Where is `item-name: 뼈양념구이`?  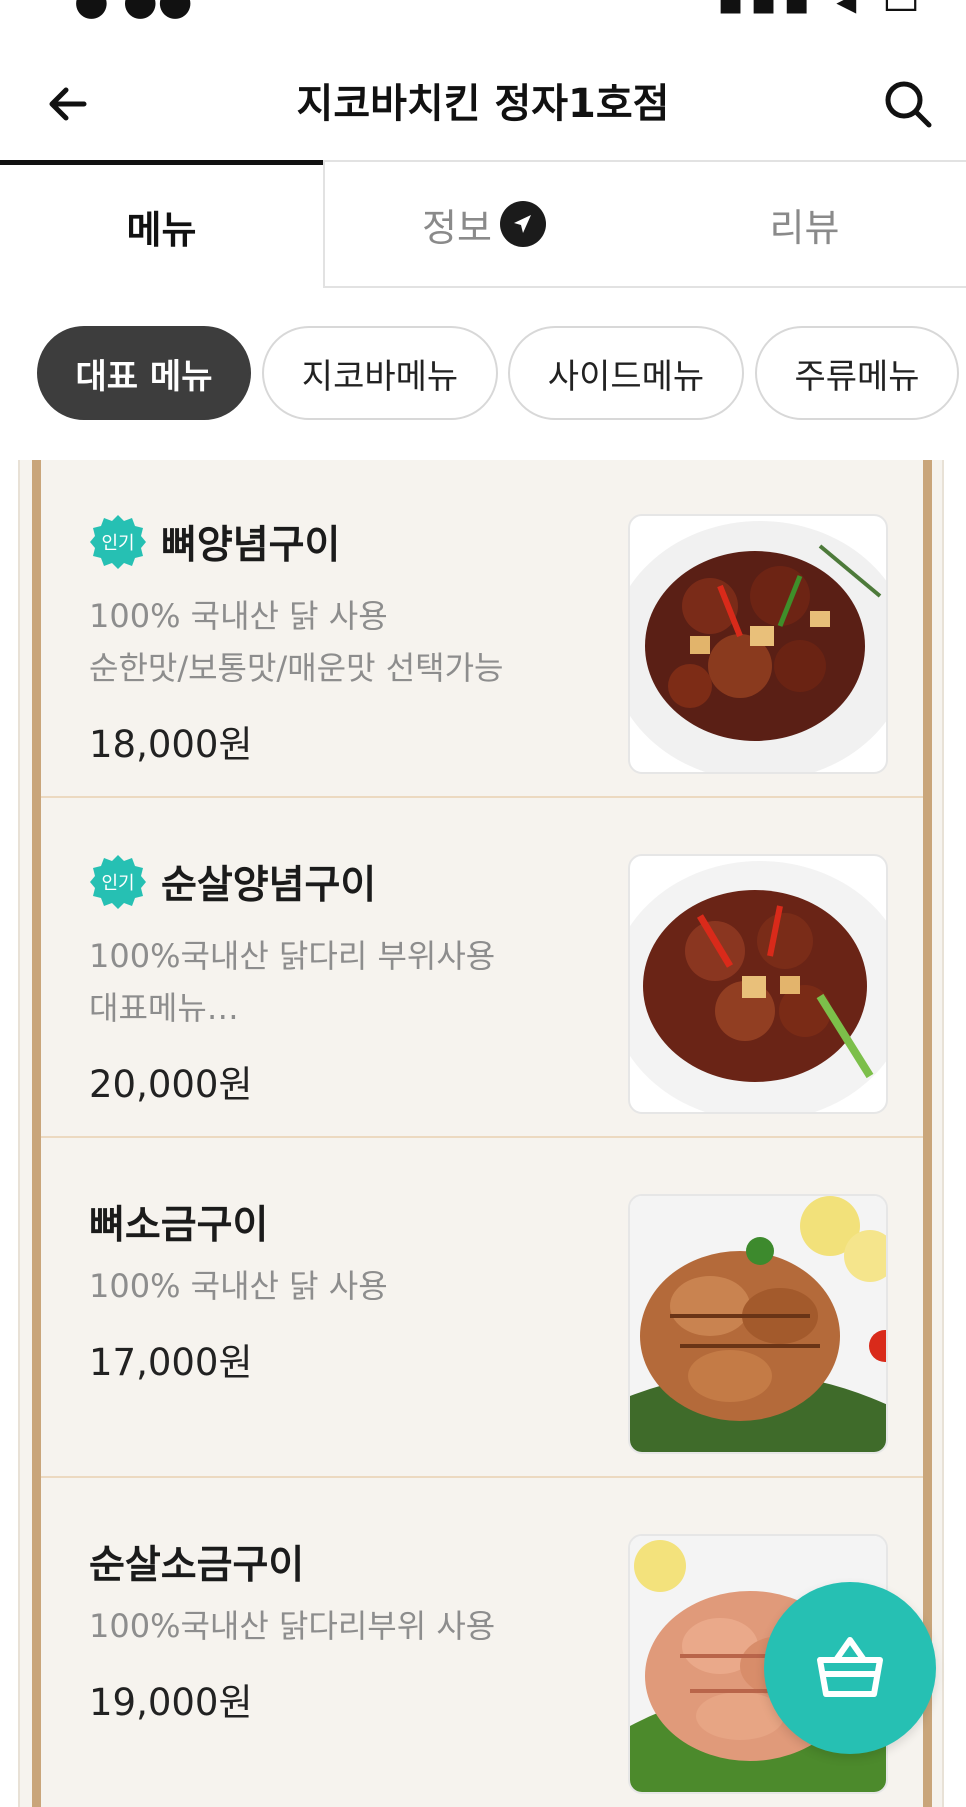
item-name: 뼈양념구이 is located at coordinates (251, 545).